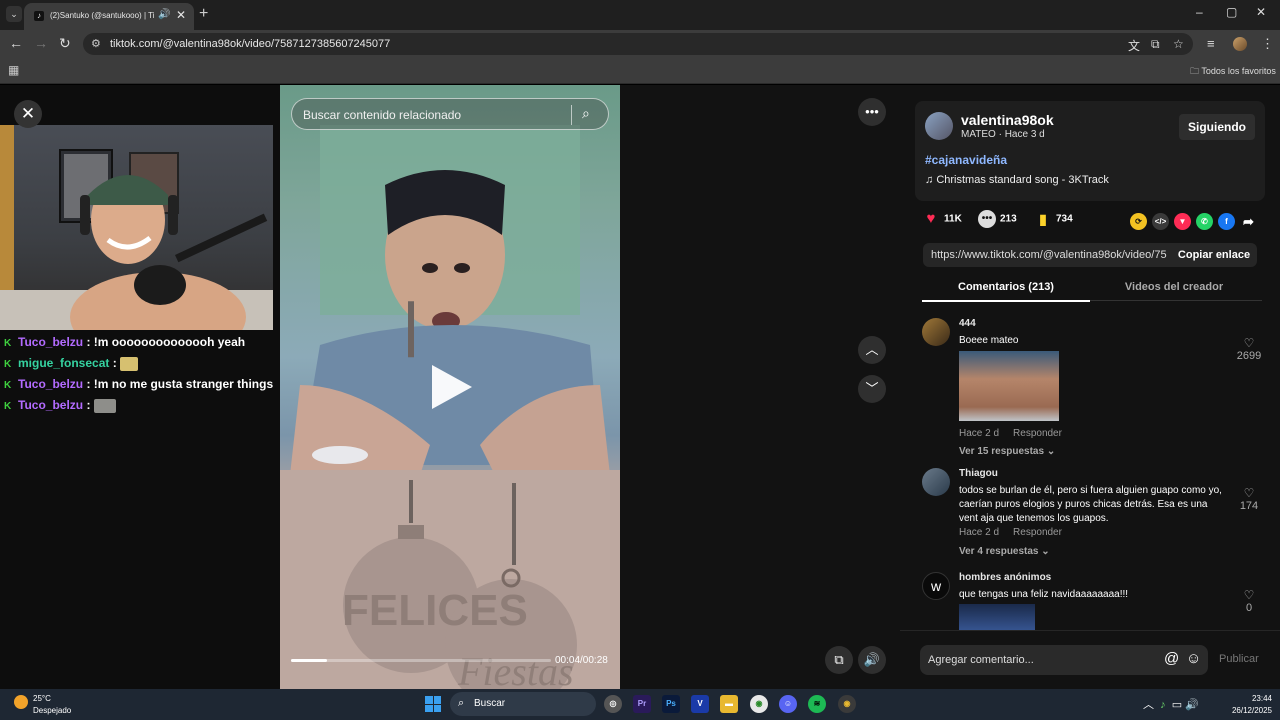 The height and width of the screenshot is (720, 1280). What do you see at coordinates (839, 660) in the screenshot?
I see `floating-player-icon: ⧉` at bounding box center [839, 660].